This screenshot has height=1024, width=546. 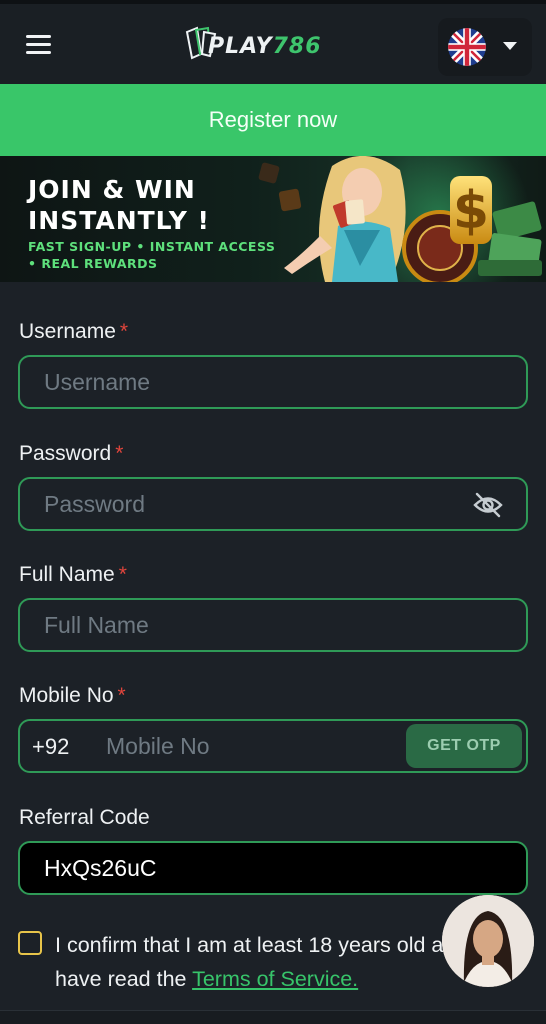 I want to click on terms-of-service-link: Terms of Service., so click(x=275, y=979).